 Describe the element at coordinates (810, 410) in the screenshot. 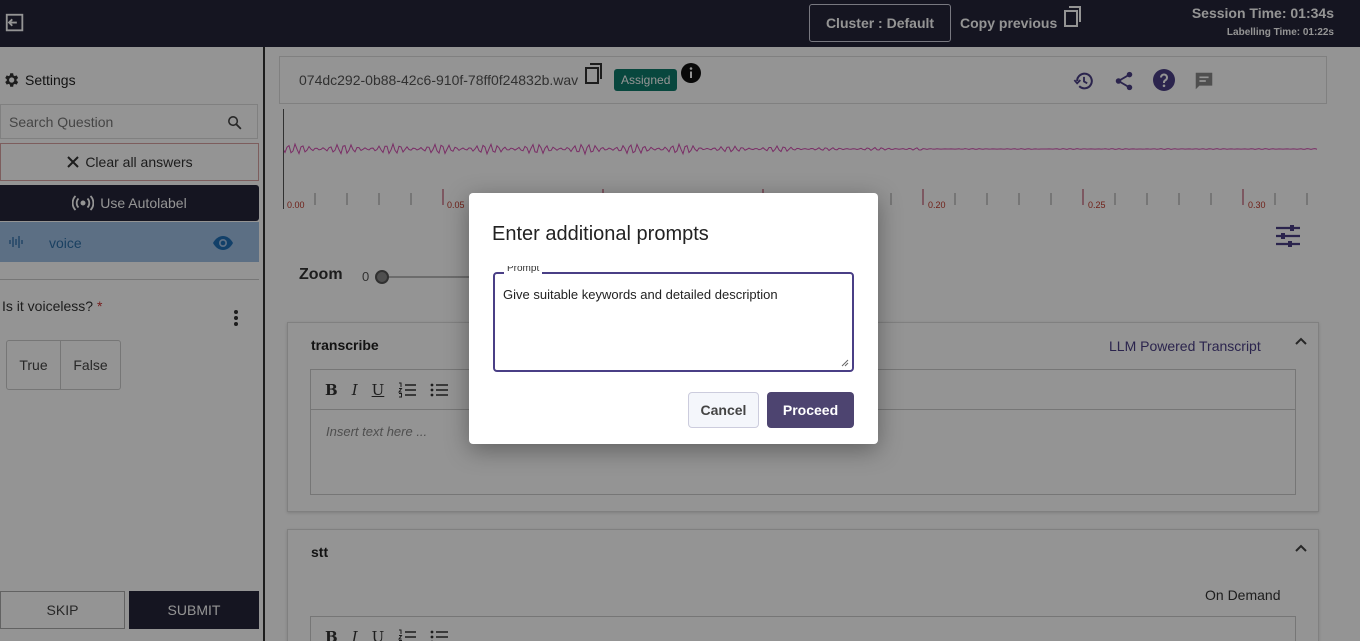

I see `proceed-button: Proceed` at that location.